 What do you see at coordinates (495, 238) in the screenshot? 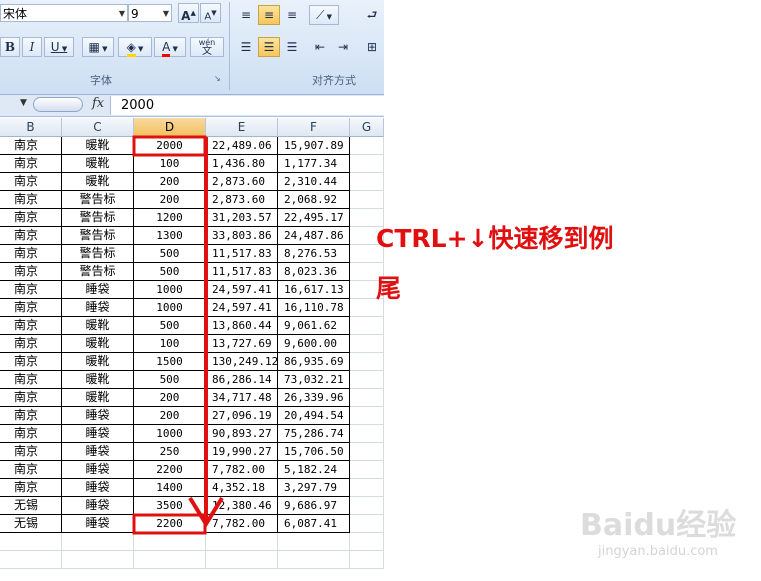
I see `annotation-text-line1: CTRL+↓快速移到例` at bounding box center [495, 238].